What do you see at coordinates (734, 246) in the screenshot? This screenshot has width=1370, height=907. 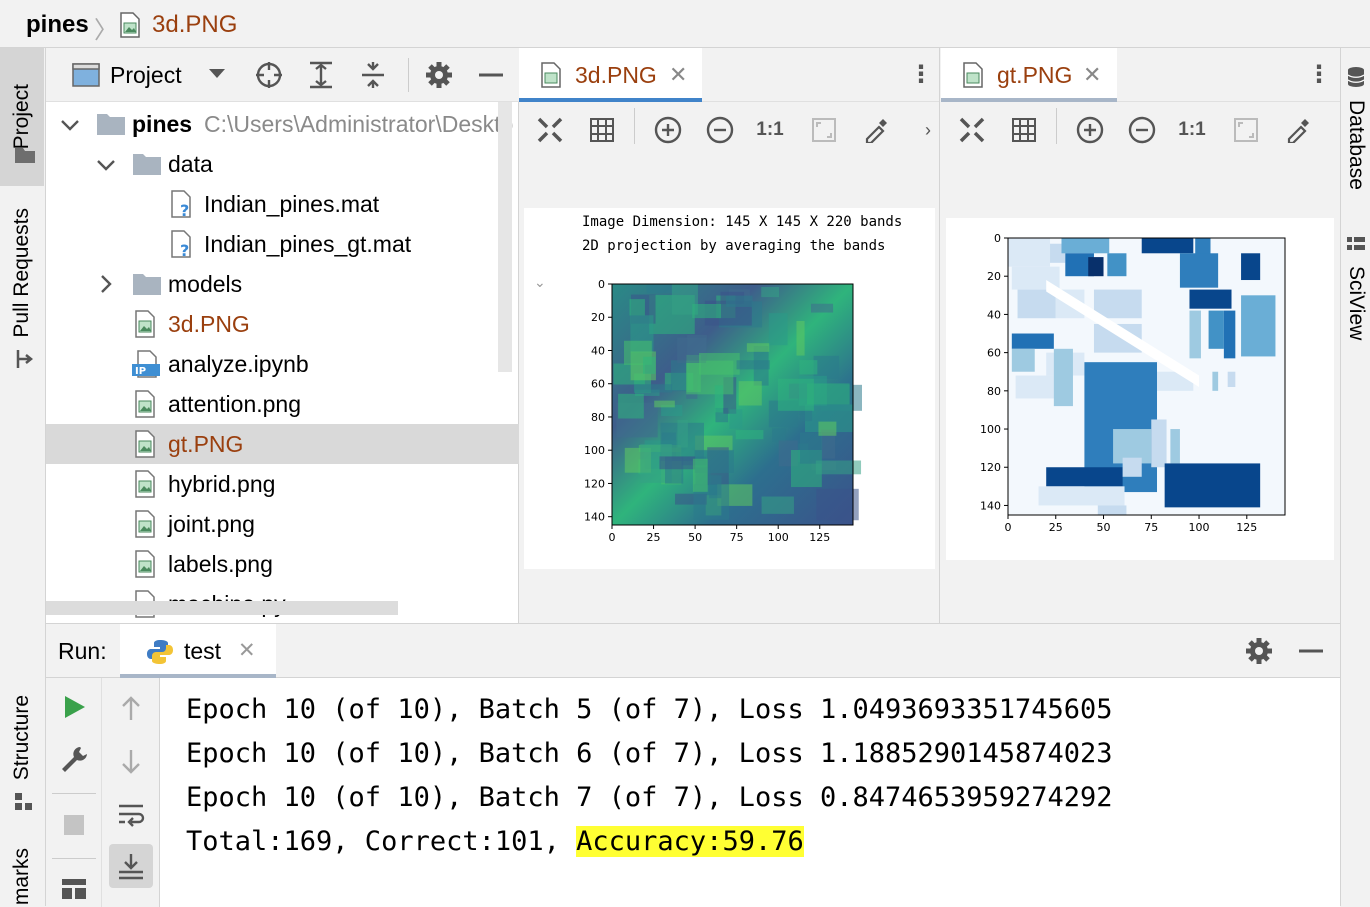 I see `image-caption-line2: 2D projection by averaging the bands` at bounding box center [734, 246].